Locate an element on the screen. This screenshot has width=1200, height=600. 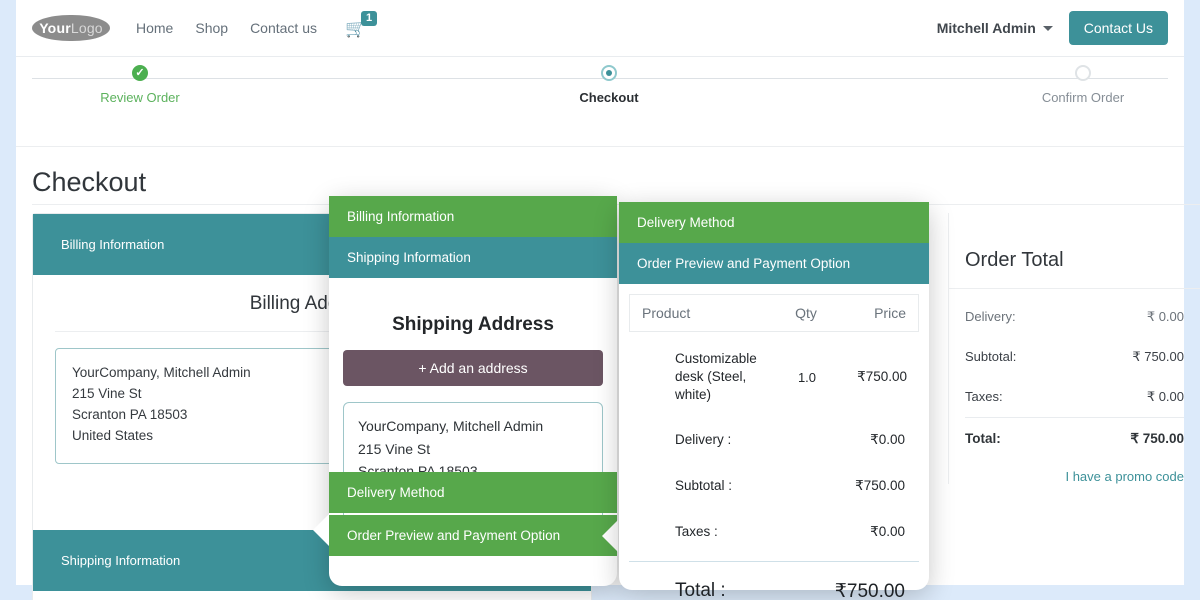
popover-bar-delivery-method: Delivery Method is located at coordinates (473, 492).